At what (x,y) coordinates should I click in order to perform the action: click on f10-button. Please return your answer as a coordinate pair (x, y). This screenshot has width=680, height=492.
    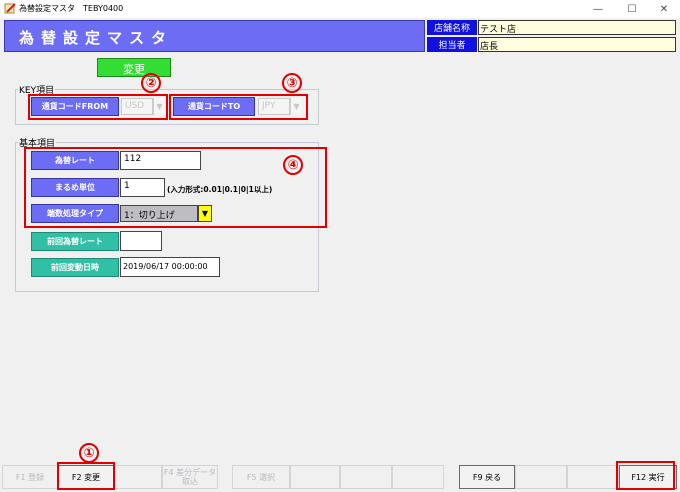
    Looking at the image, I should click on (541, 477).